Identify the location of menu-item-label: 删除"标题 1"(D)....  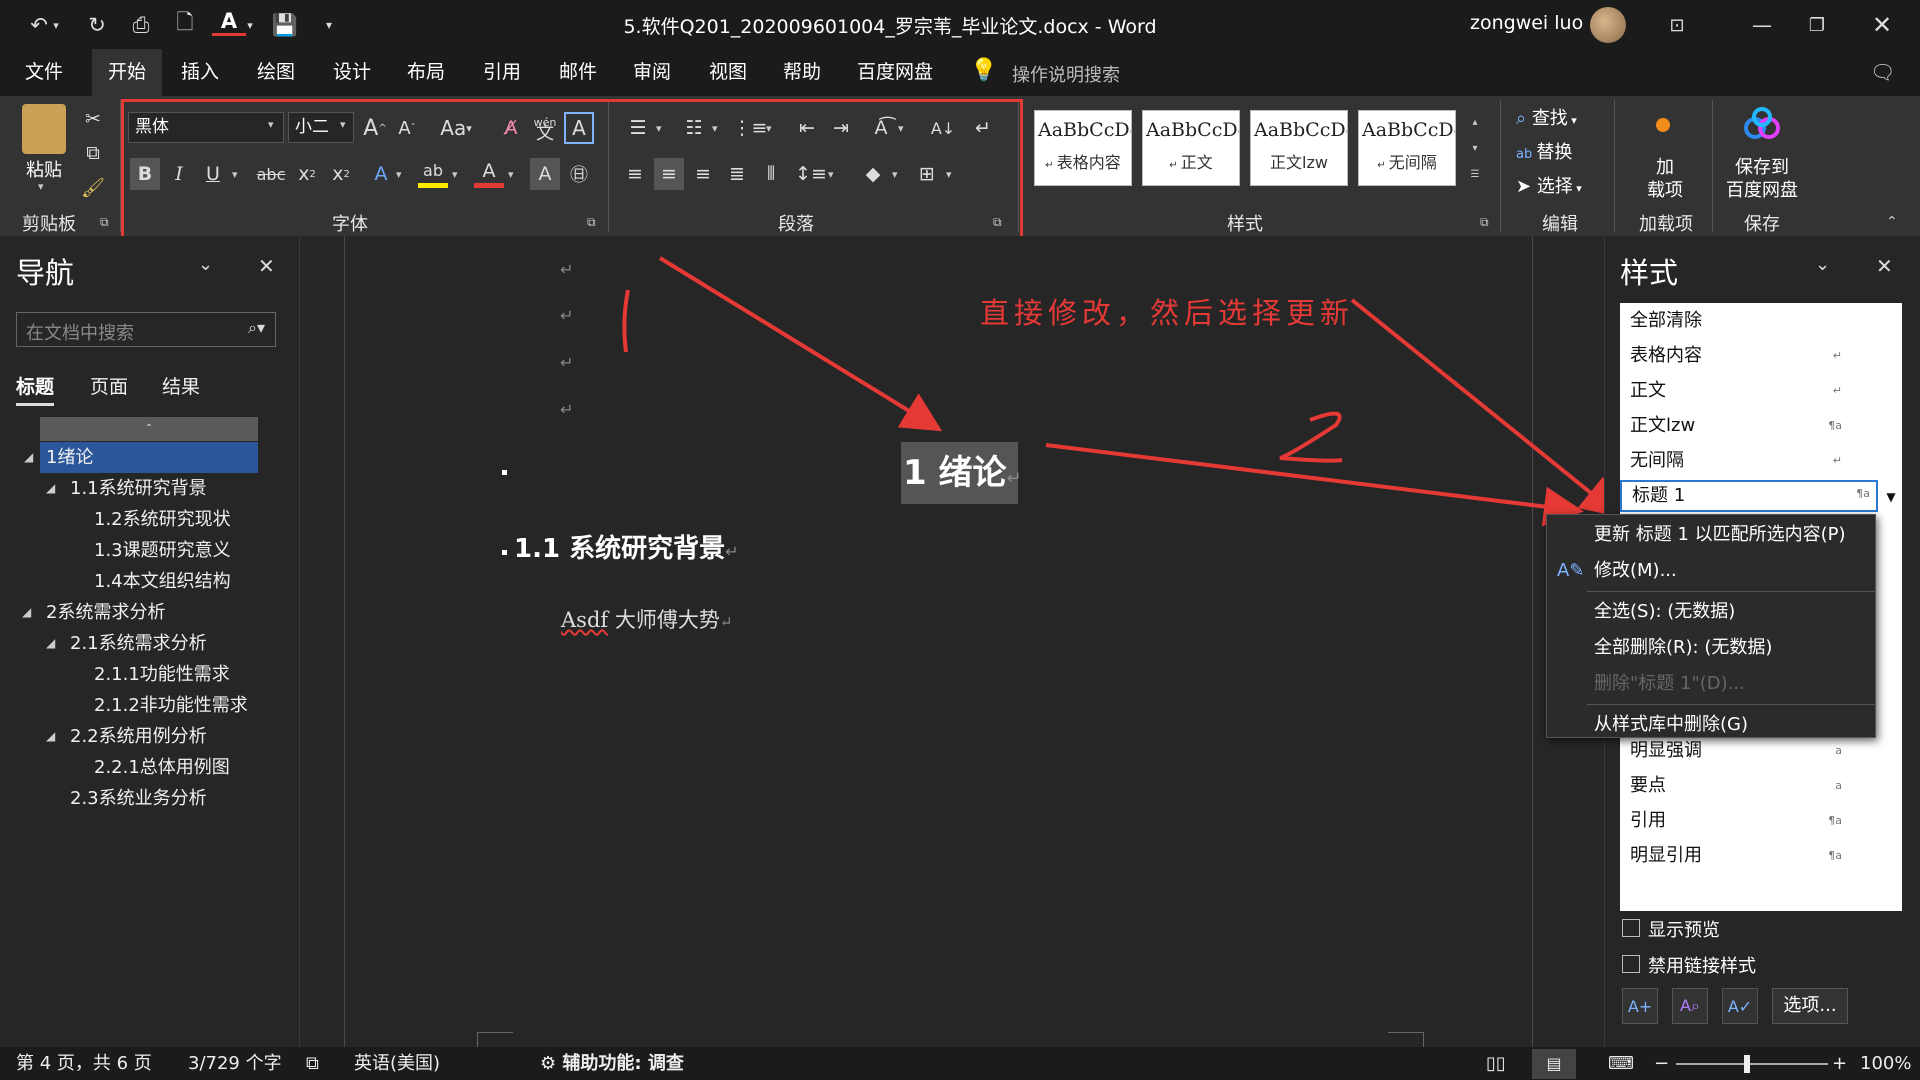
(1669, 683).